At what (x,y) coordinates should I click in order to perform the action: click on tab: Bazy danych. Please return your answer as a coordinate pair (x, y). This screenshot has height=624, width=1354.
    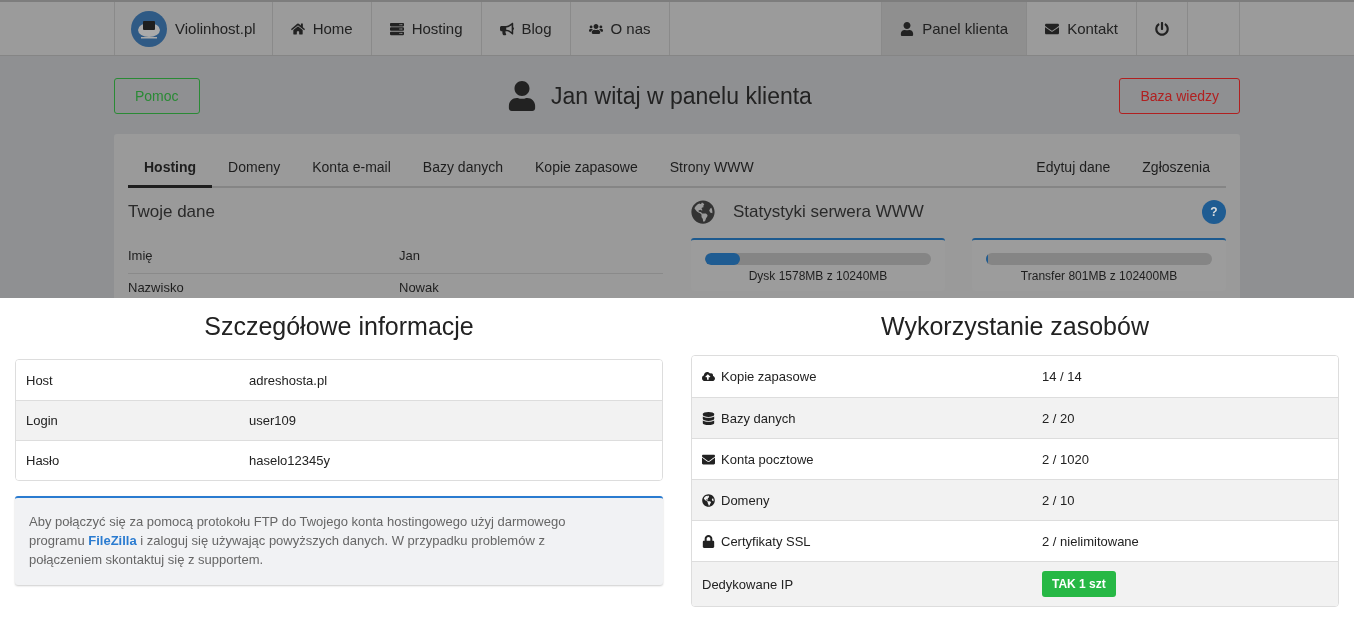
    Looking at the image, I should click on (462, 168).